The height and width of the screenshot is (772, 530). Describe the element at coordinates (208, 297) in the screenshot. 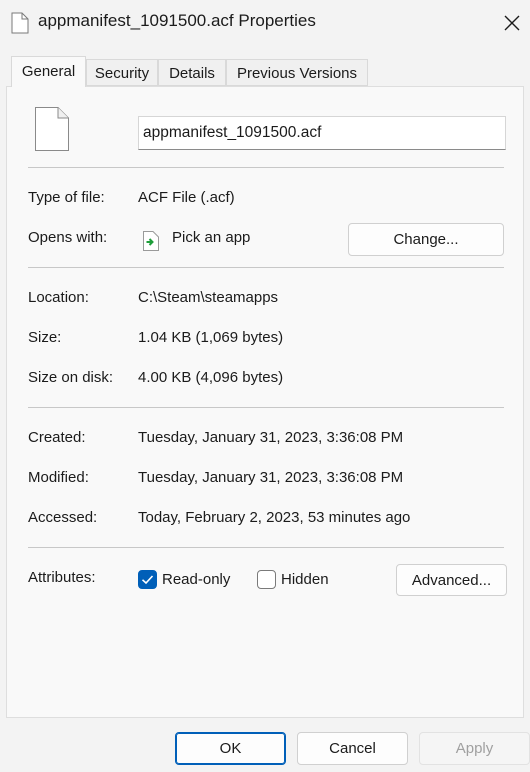

I see `location-value: C:\Steam\steamapps` at that location.